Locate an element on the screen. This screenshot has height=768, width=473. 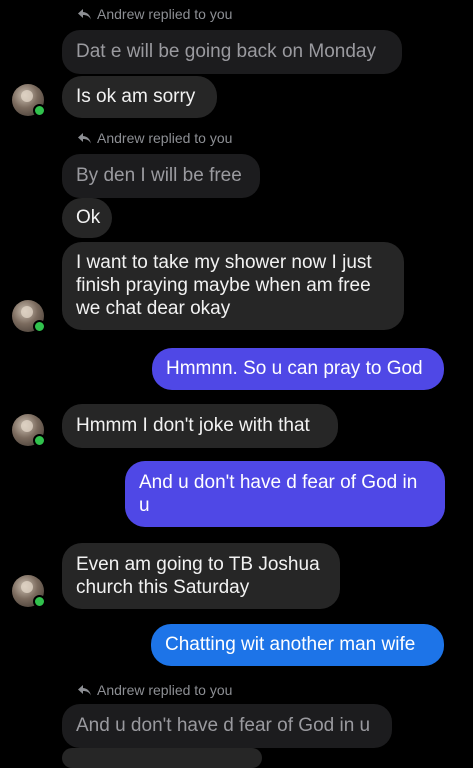
quoted-message: Dat e will be going back on Monday is located at coordinates (232, 52).